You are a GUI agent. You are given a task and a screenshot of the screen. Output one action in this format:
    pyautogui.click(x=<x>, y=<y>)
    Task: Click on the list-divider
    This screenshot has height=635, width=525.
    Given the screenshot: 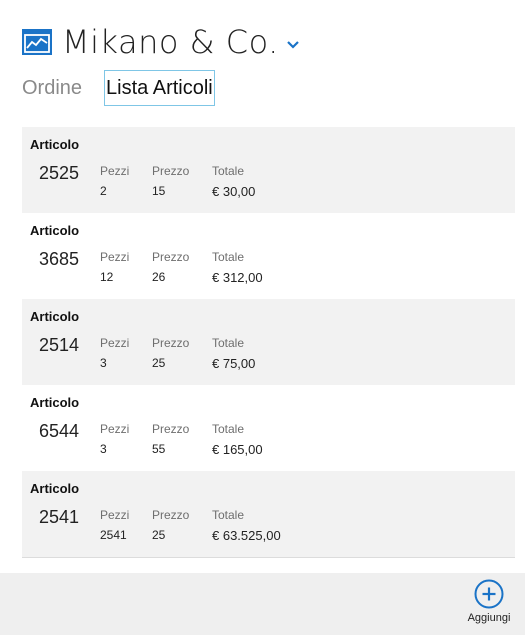 What is the action you would take?
    pyautogui.click(x=268, y=557)
    